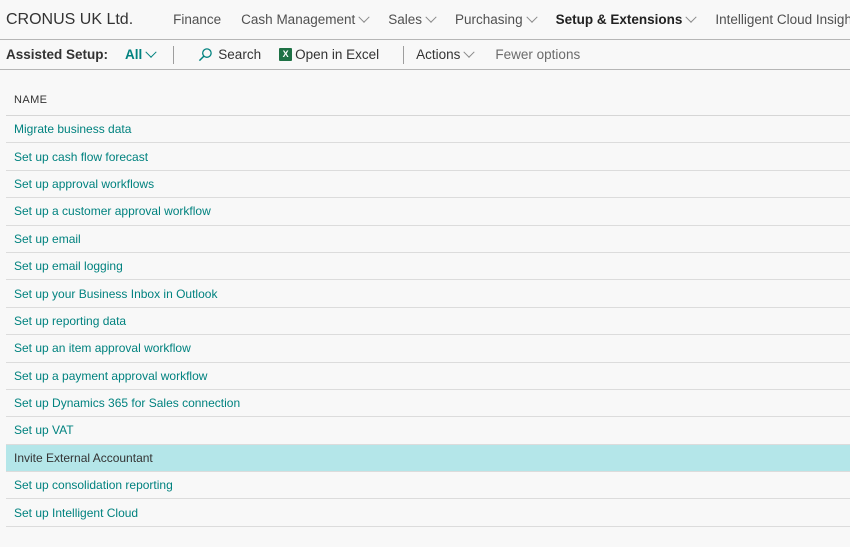  What do you see at coordinates (428, 404) in the screenshot?
I see `list-item: Set up Dynamics 365 for Sales connection` at bounding box center [428, 404].